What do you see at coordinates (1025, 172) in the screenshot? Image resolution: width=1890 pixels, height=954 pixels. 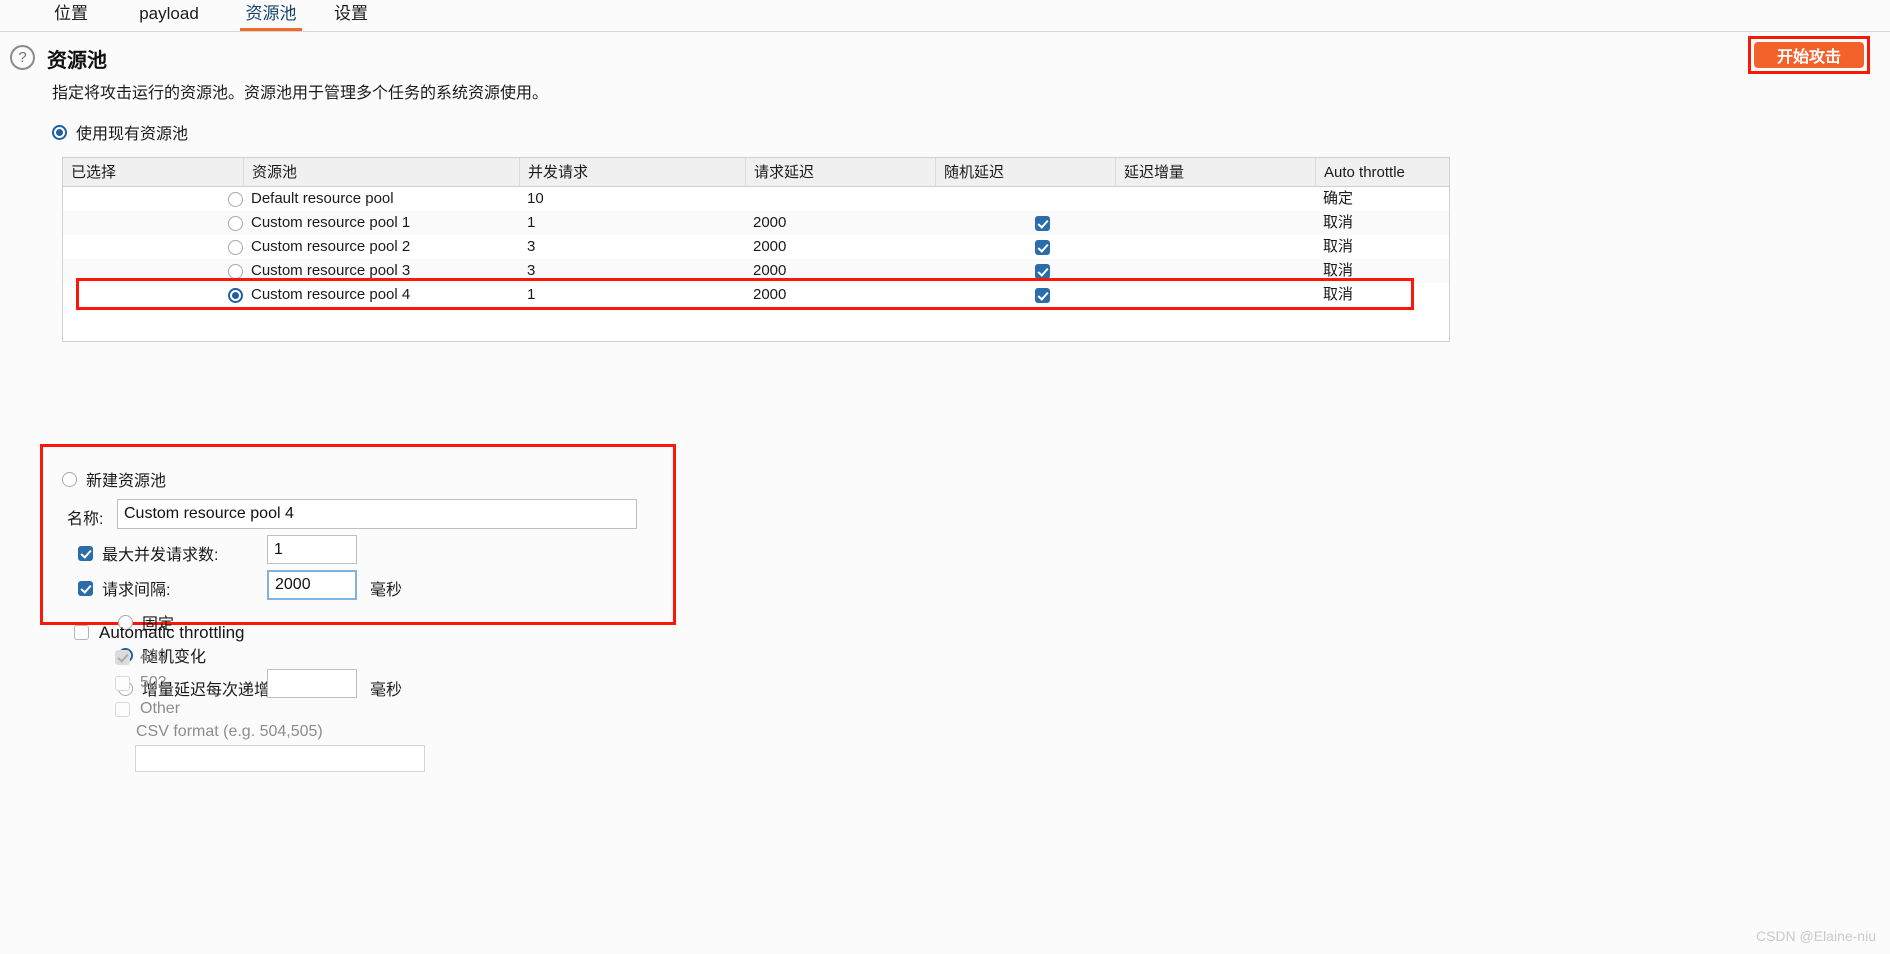 I see `table-header-random_delay: 随机延迟` at bounding box center [1025, 172].